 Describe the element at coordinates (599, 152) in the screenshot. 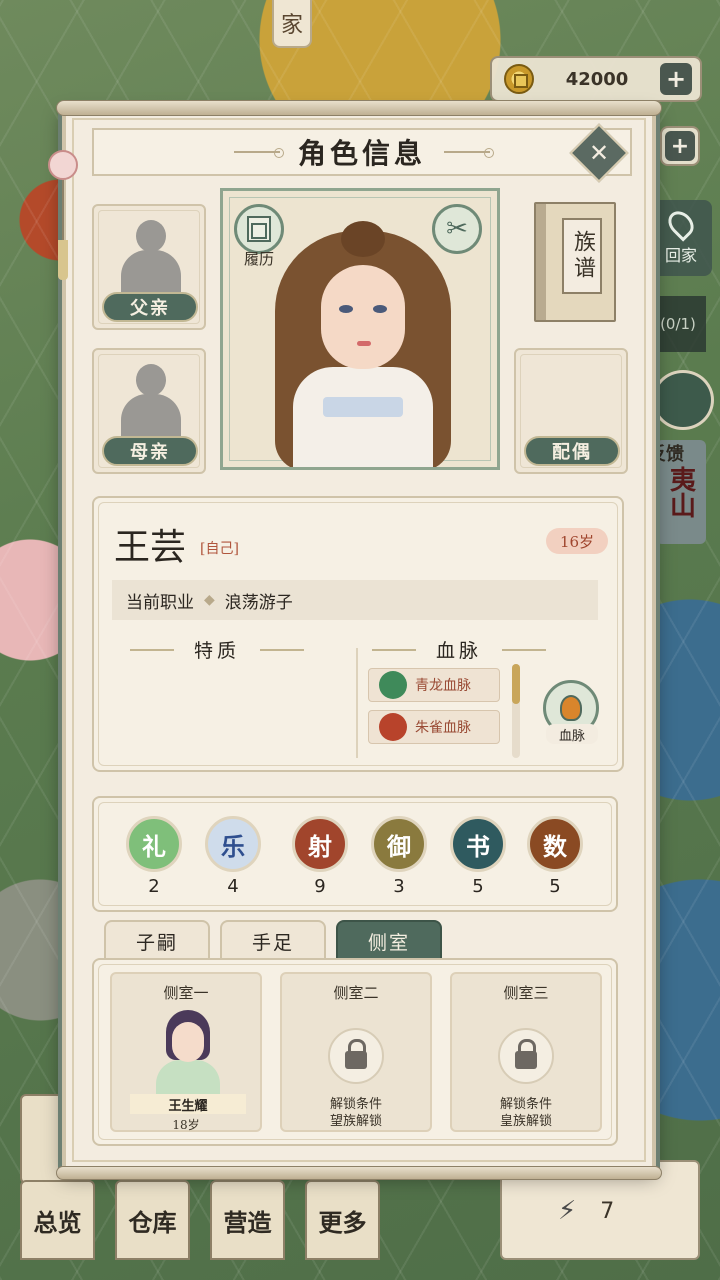

I see `close-icon: ✕` at that location.